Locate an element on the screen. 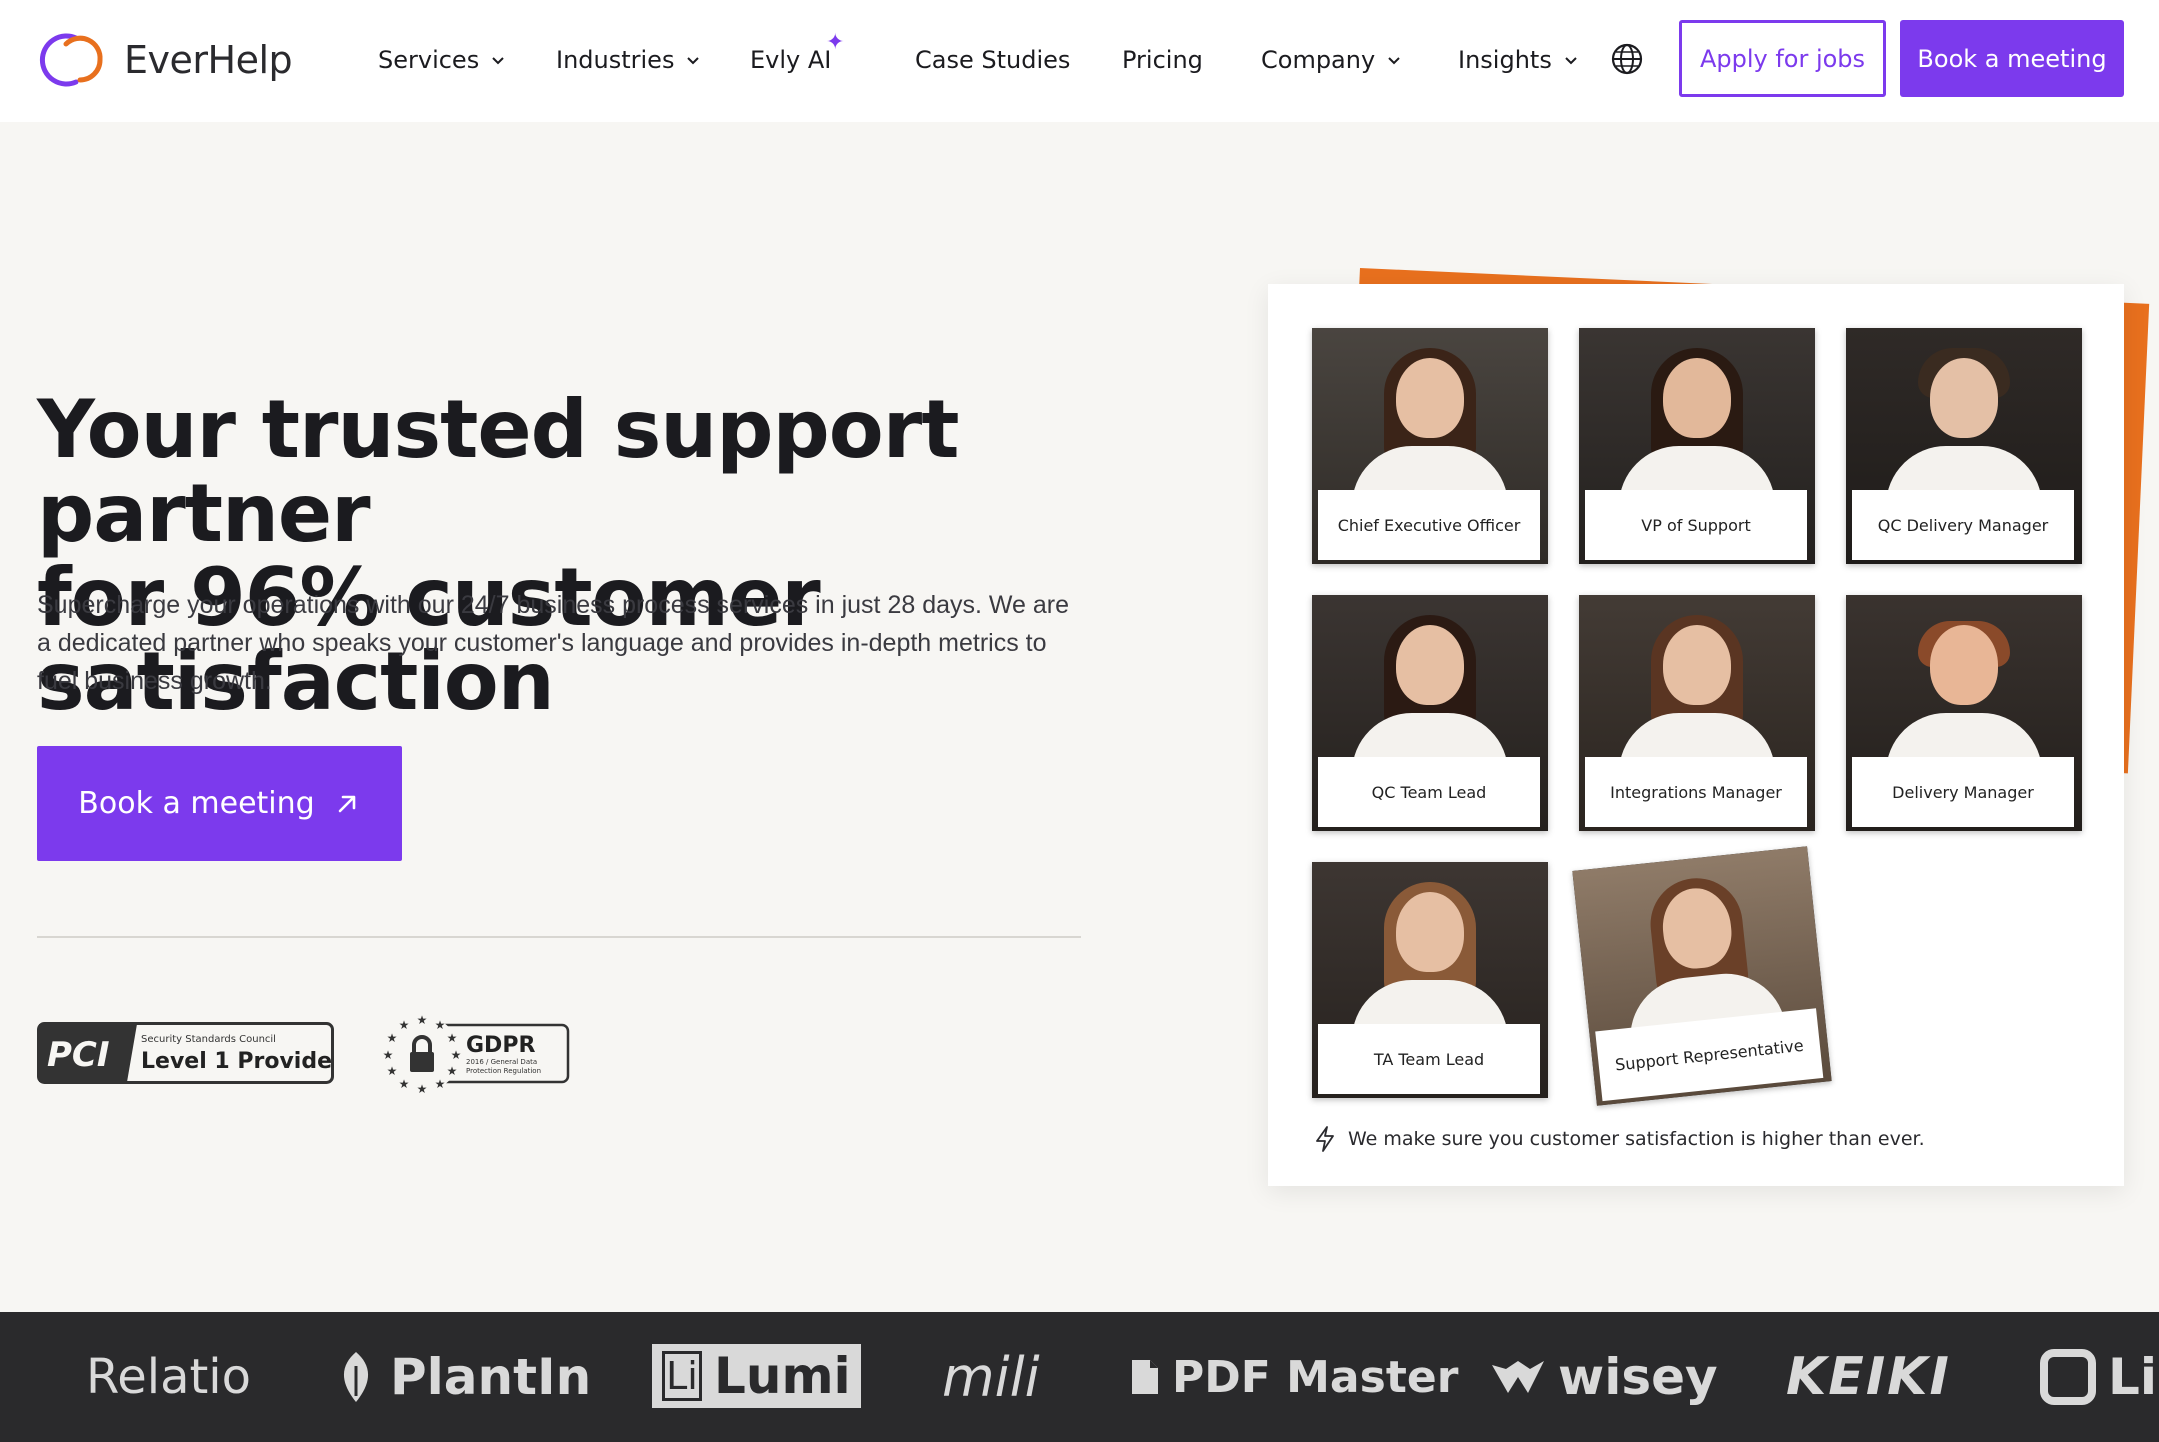 The height and width of the screenshot is (1442, 2159). book-meeting-nav-button: Book a meeting is located at coordinates (2012, 58).